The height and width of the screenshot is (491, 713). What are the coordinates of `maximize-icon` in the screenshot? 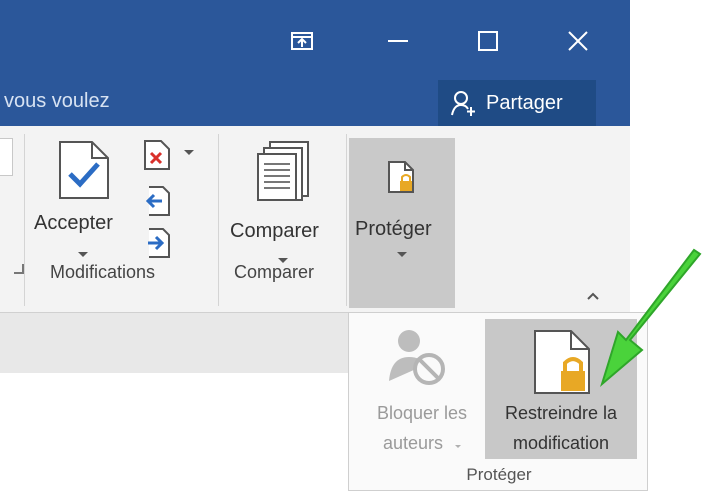 It's located at (488, 41).